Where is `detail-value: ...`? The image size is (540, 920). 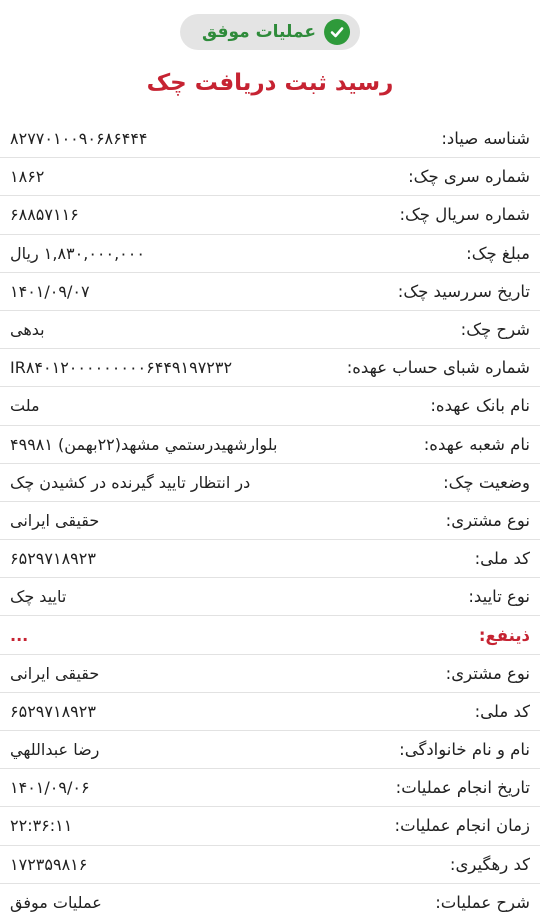
detail-value: ... is located at coordinates (19, 635).